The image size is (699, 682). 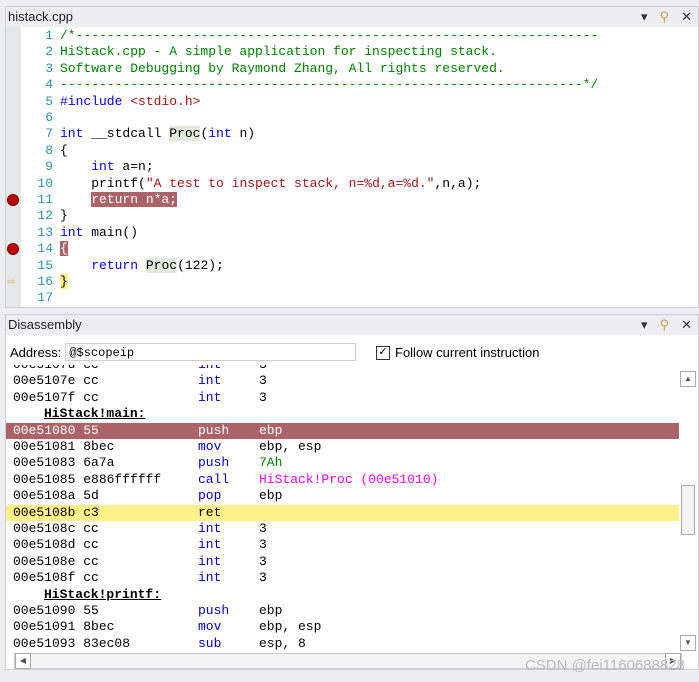 I want to click on code-line: 15 return Proc(122);, so click(x=352, y=265).